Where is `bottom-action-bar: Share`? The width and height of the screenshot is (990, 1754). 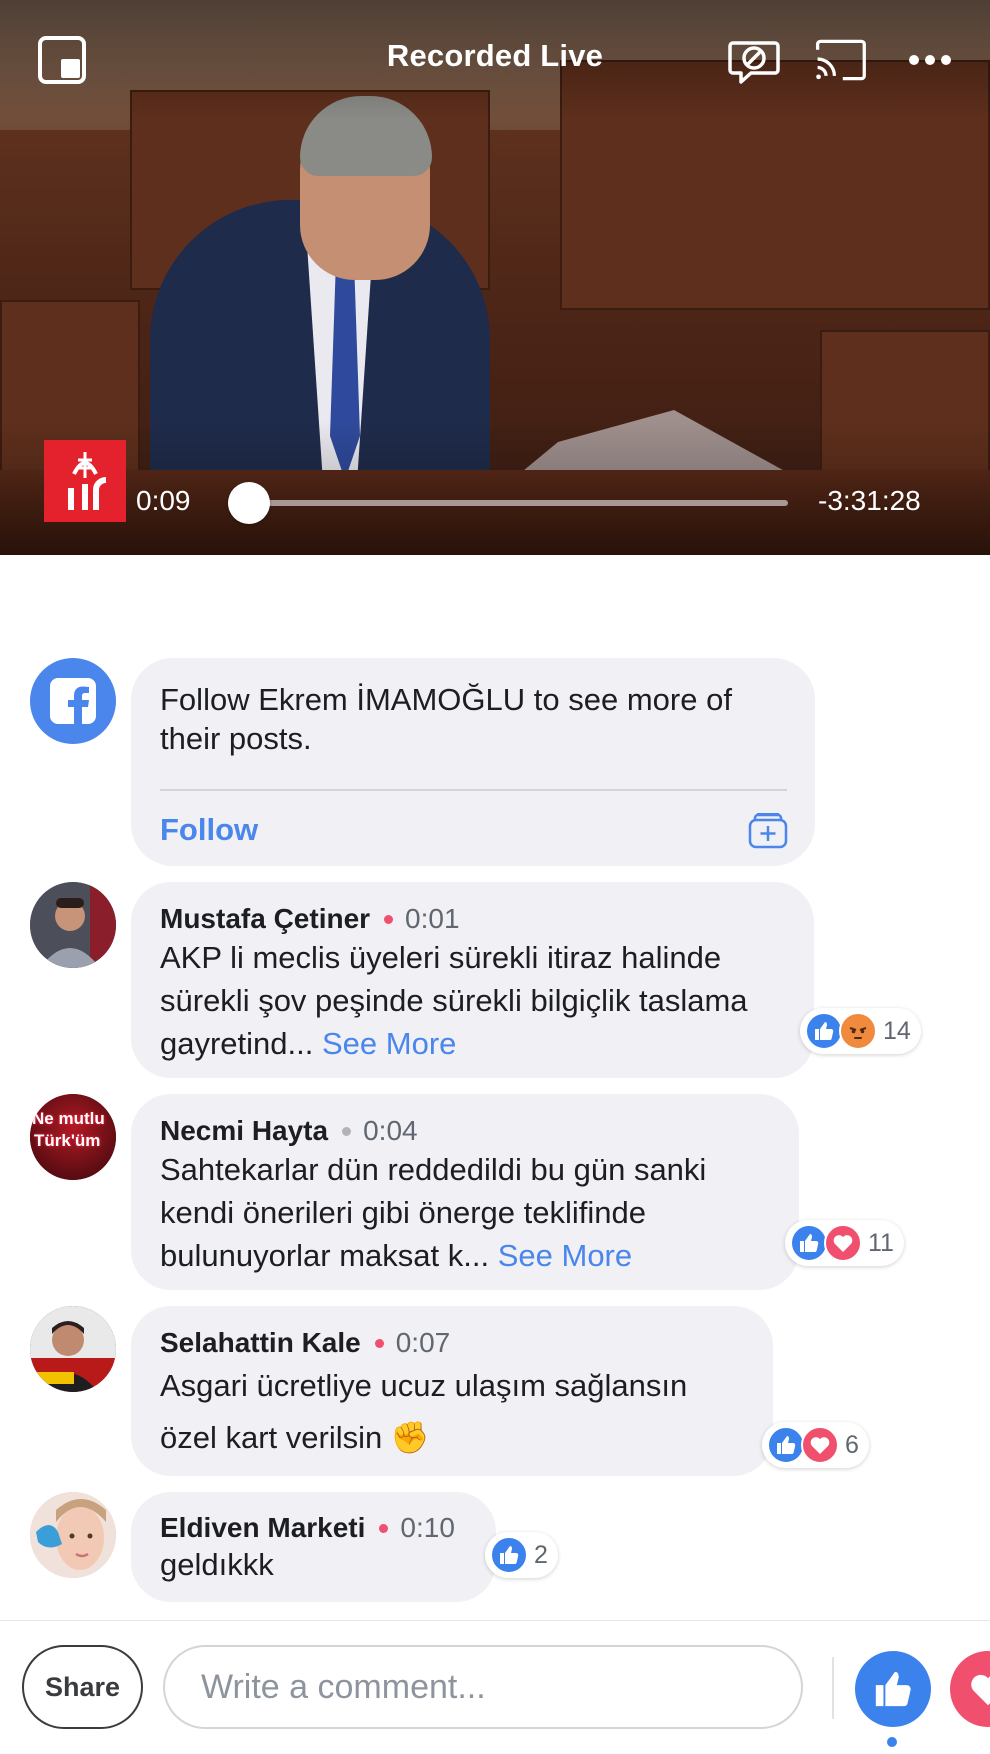
bottom-action-bar: Share is located at coordinates (495, 1687).